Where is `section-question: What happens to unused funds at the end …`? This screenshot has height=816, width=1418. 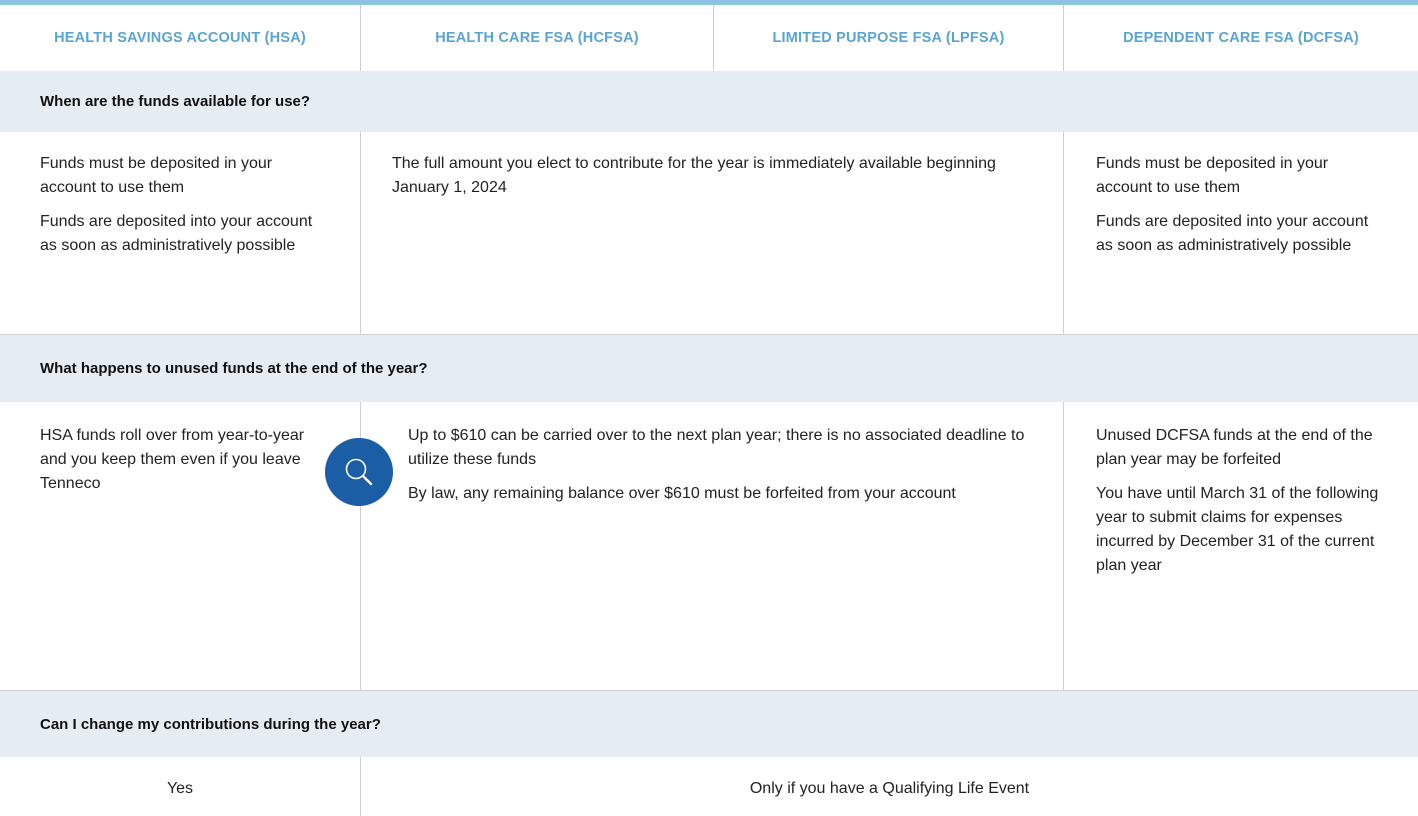 section-question: What happens to unused funds at the end … is located at coordinates (709, 368).